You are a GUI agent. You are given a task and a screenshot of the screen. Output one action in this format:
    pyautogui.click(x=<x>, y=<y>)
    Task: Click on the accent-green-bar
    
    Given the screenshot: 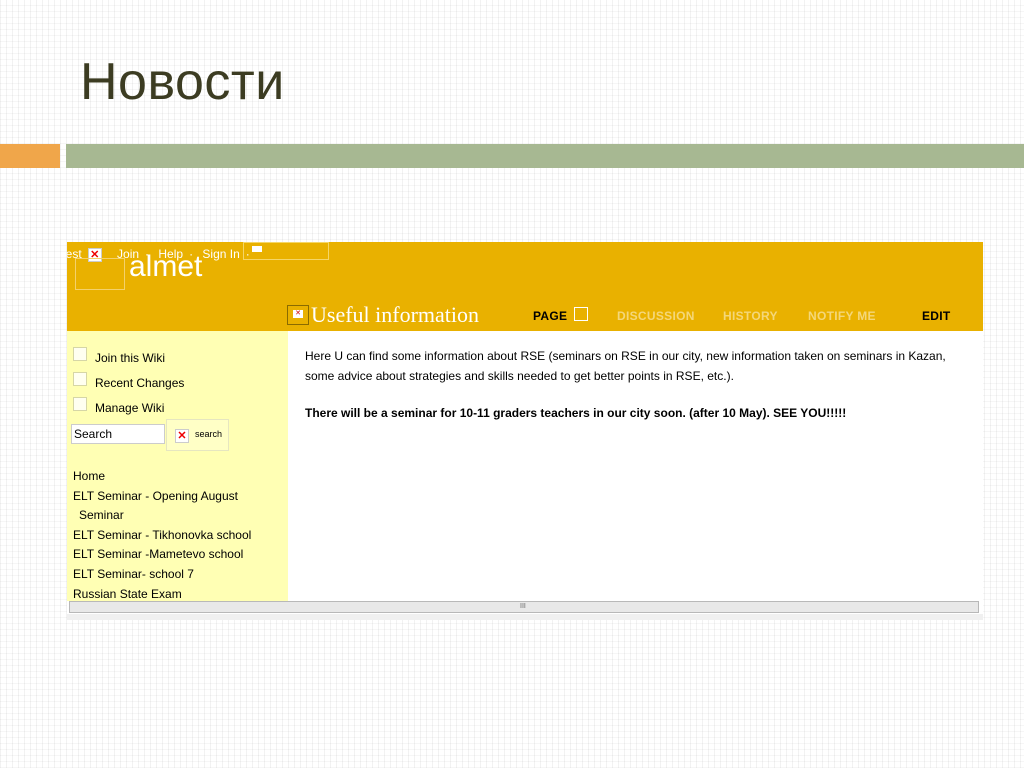 What is the action you would take?
    pyautogui.click(x=545, y=156)
    